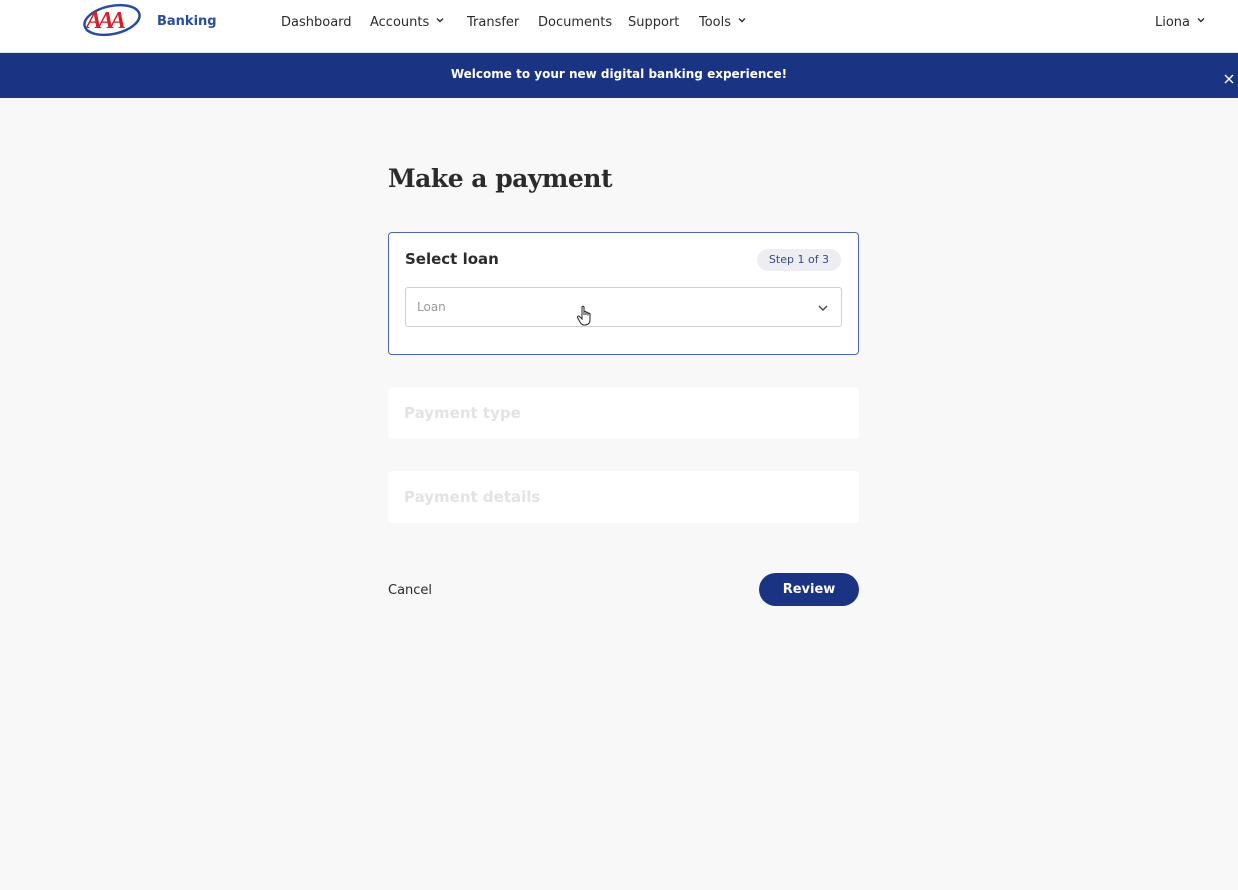 Image resolution: width=1238 pixels, height=890 pixels. Describe the element at coordinates (623, 497) in the screenshot. I see `step-card-payment-details: Payment details` at that location.